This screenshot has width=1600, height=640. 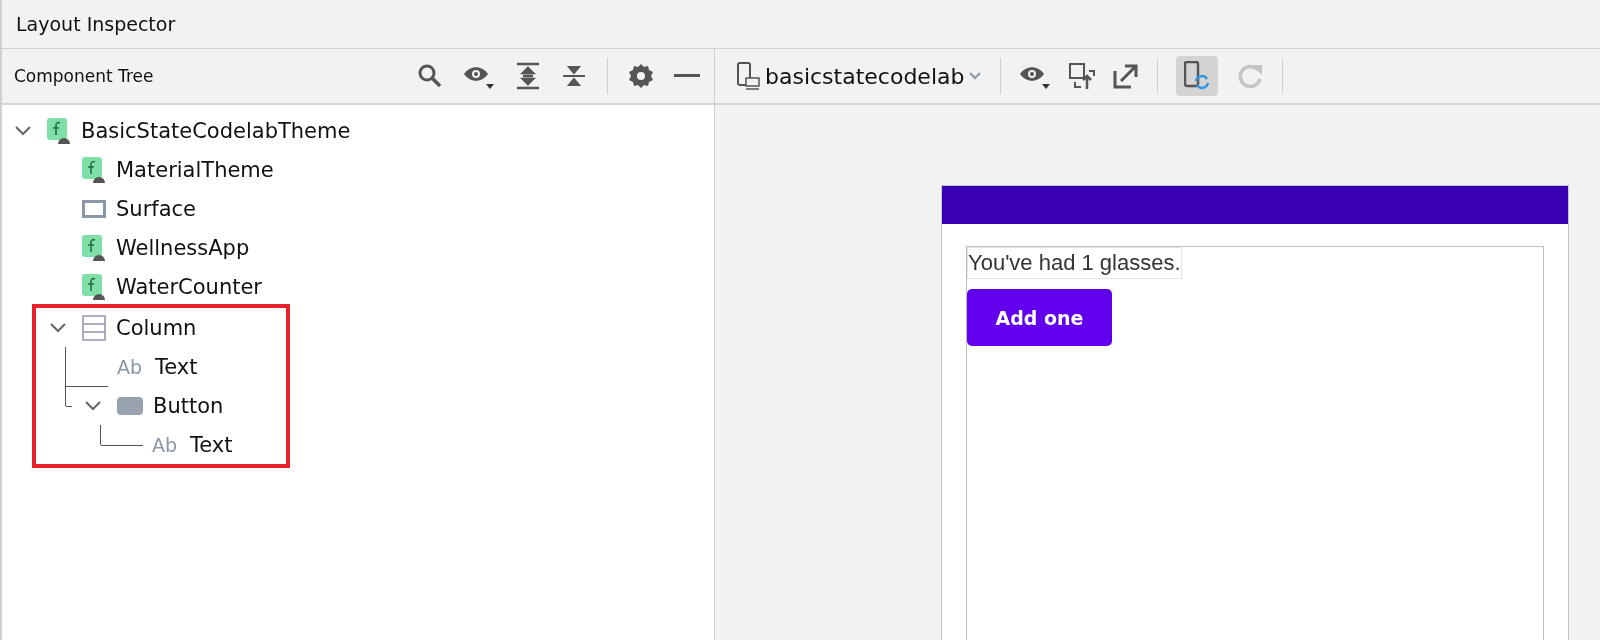 I want to click on counter-text: You've had 1 glasses., so click(x=1074, y=263).